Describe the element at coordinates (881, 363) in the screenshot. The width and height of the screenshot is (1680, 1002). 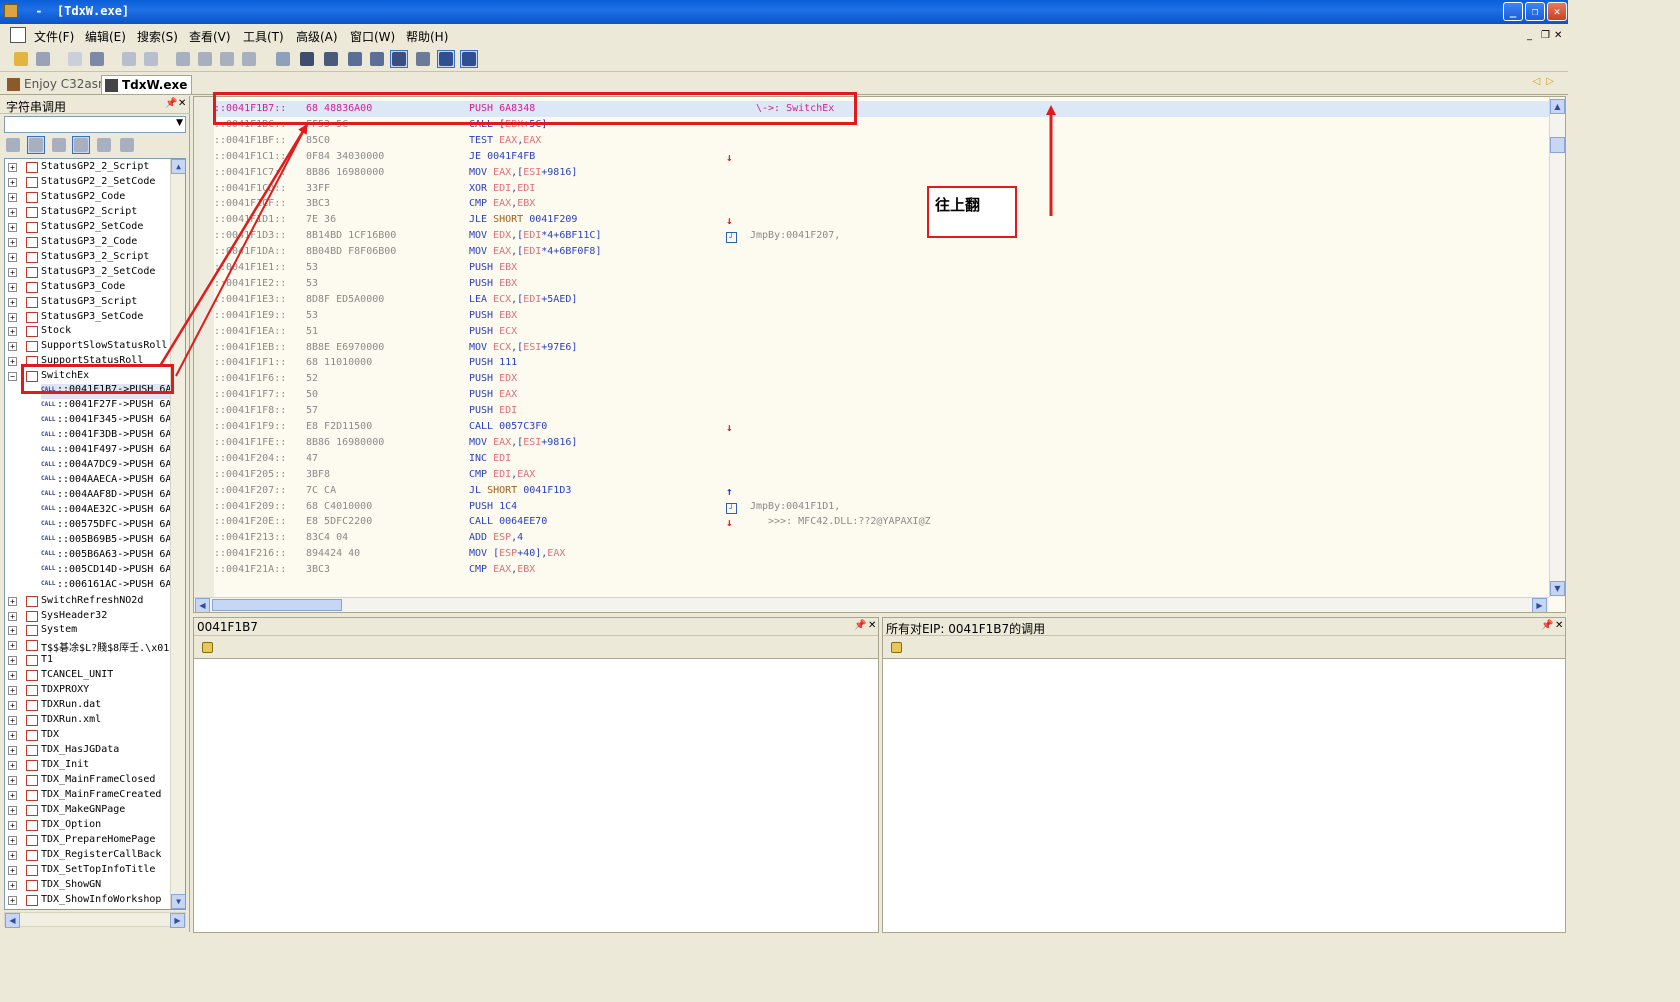
I see `disasm-row: ::0041F1F1:: 68 11010000 PUSH 111` at that location.